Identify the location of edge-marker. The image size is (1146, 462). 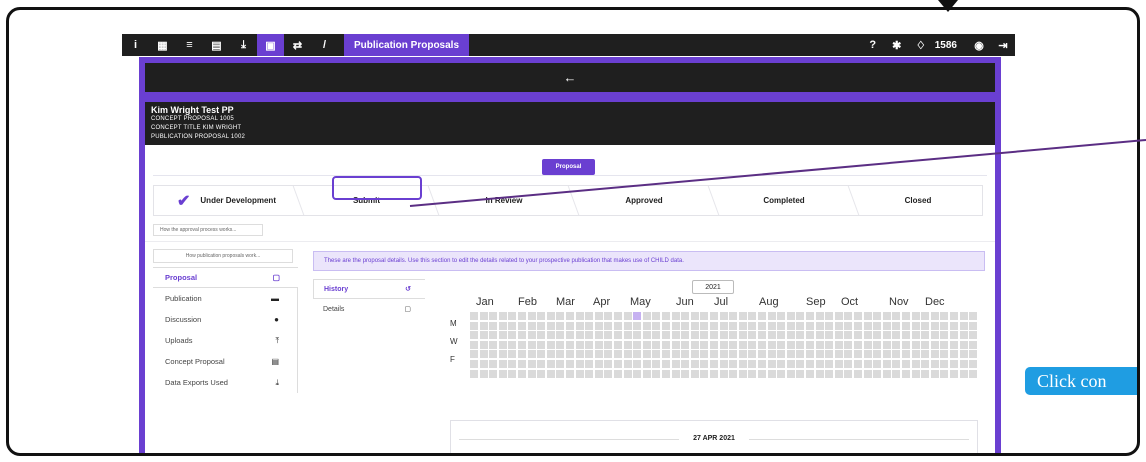
(948, 6).